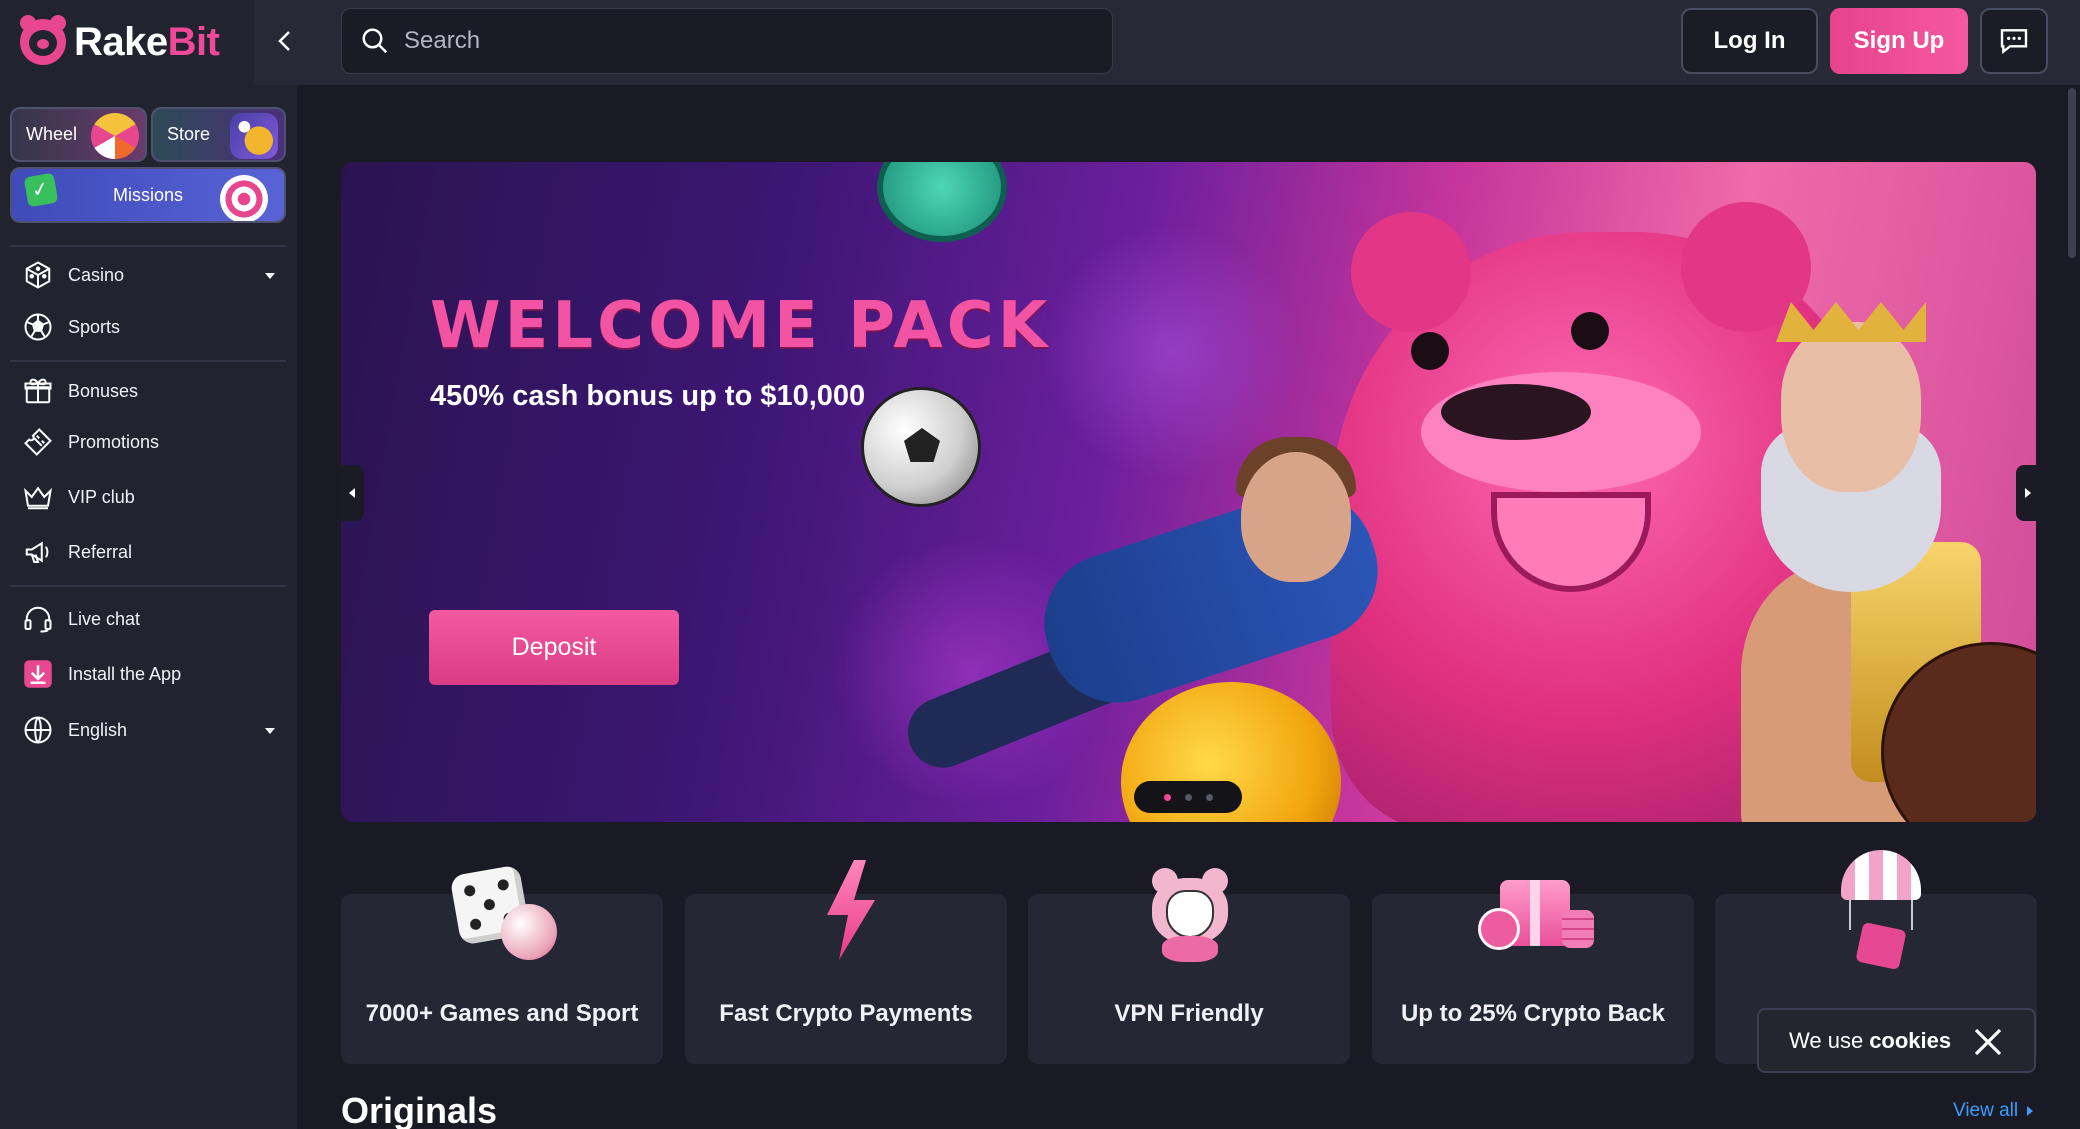 The image size is (2080, 1129). Describe the element at coordinates (419, 1109) in the screenshot. I see `section-title-originals: Originals` at that location.